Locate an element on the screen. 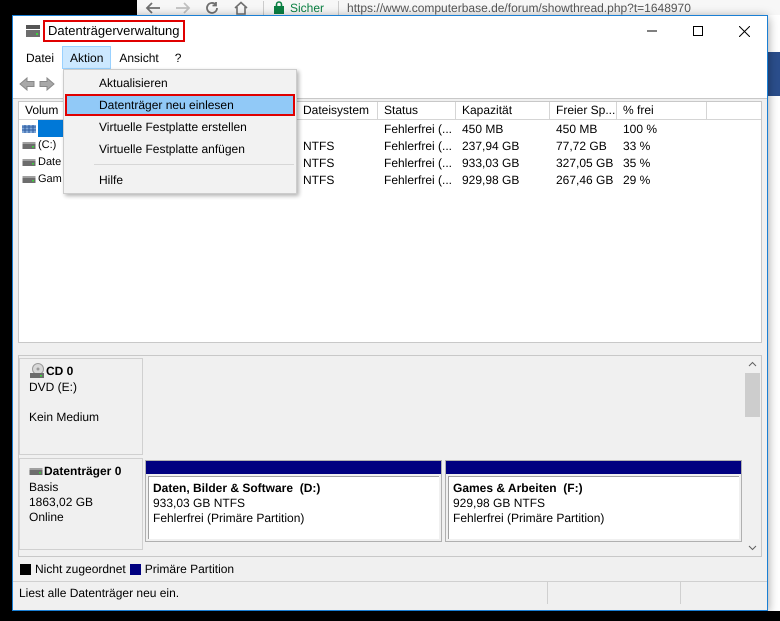  disk-info: Basis is located at coordinates (44, 487).